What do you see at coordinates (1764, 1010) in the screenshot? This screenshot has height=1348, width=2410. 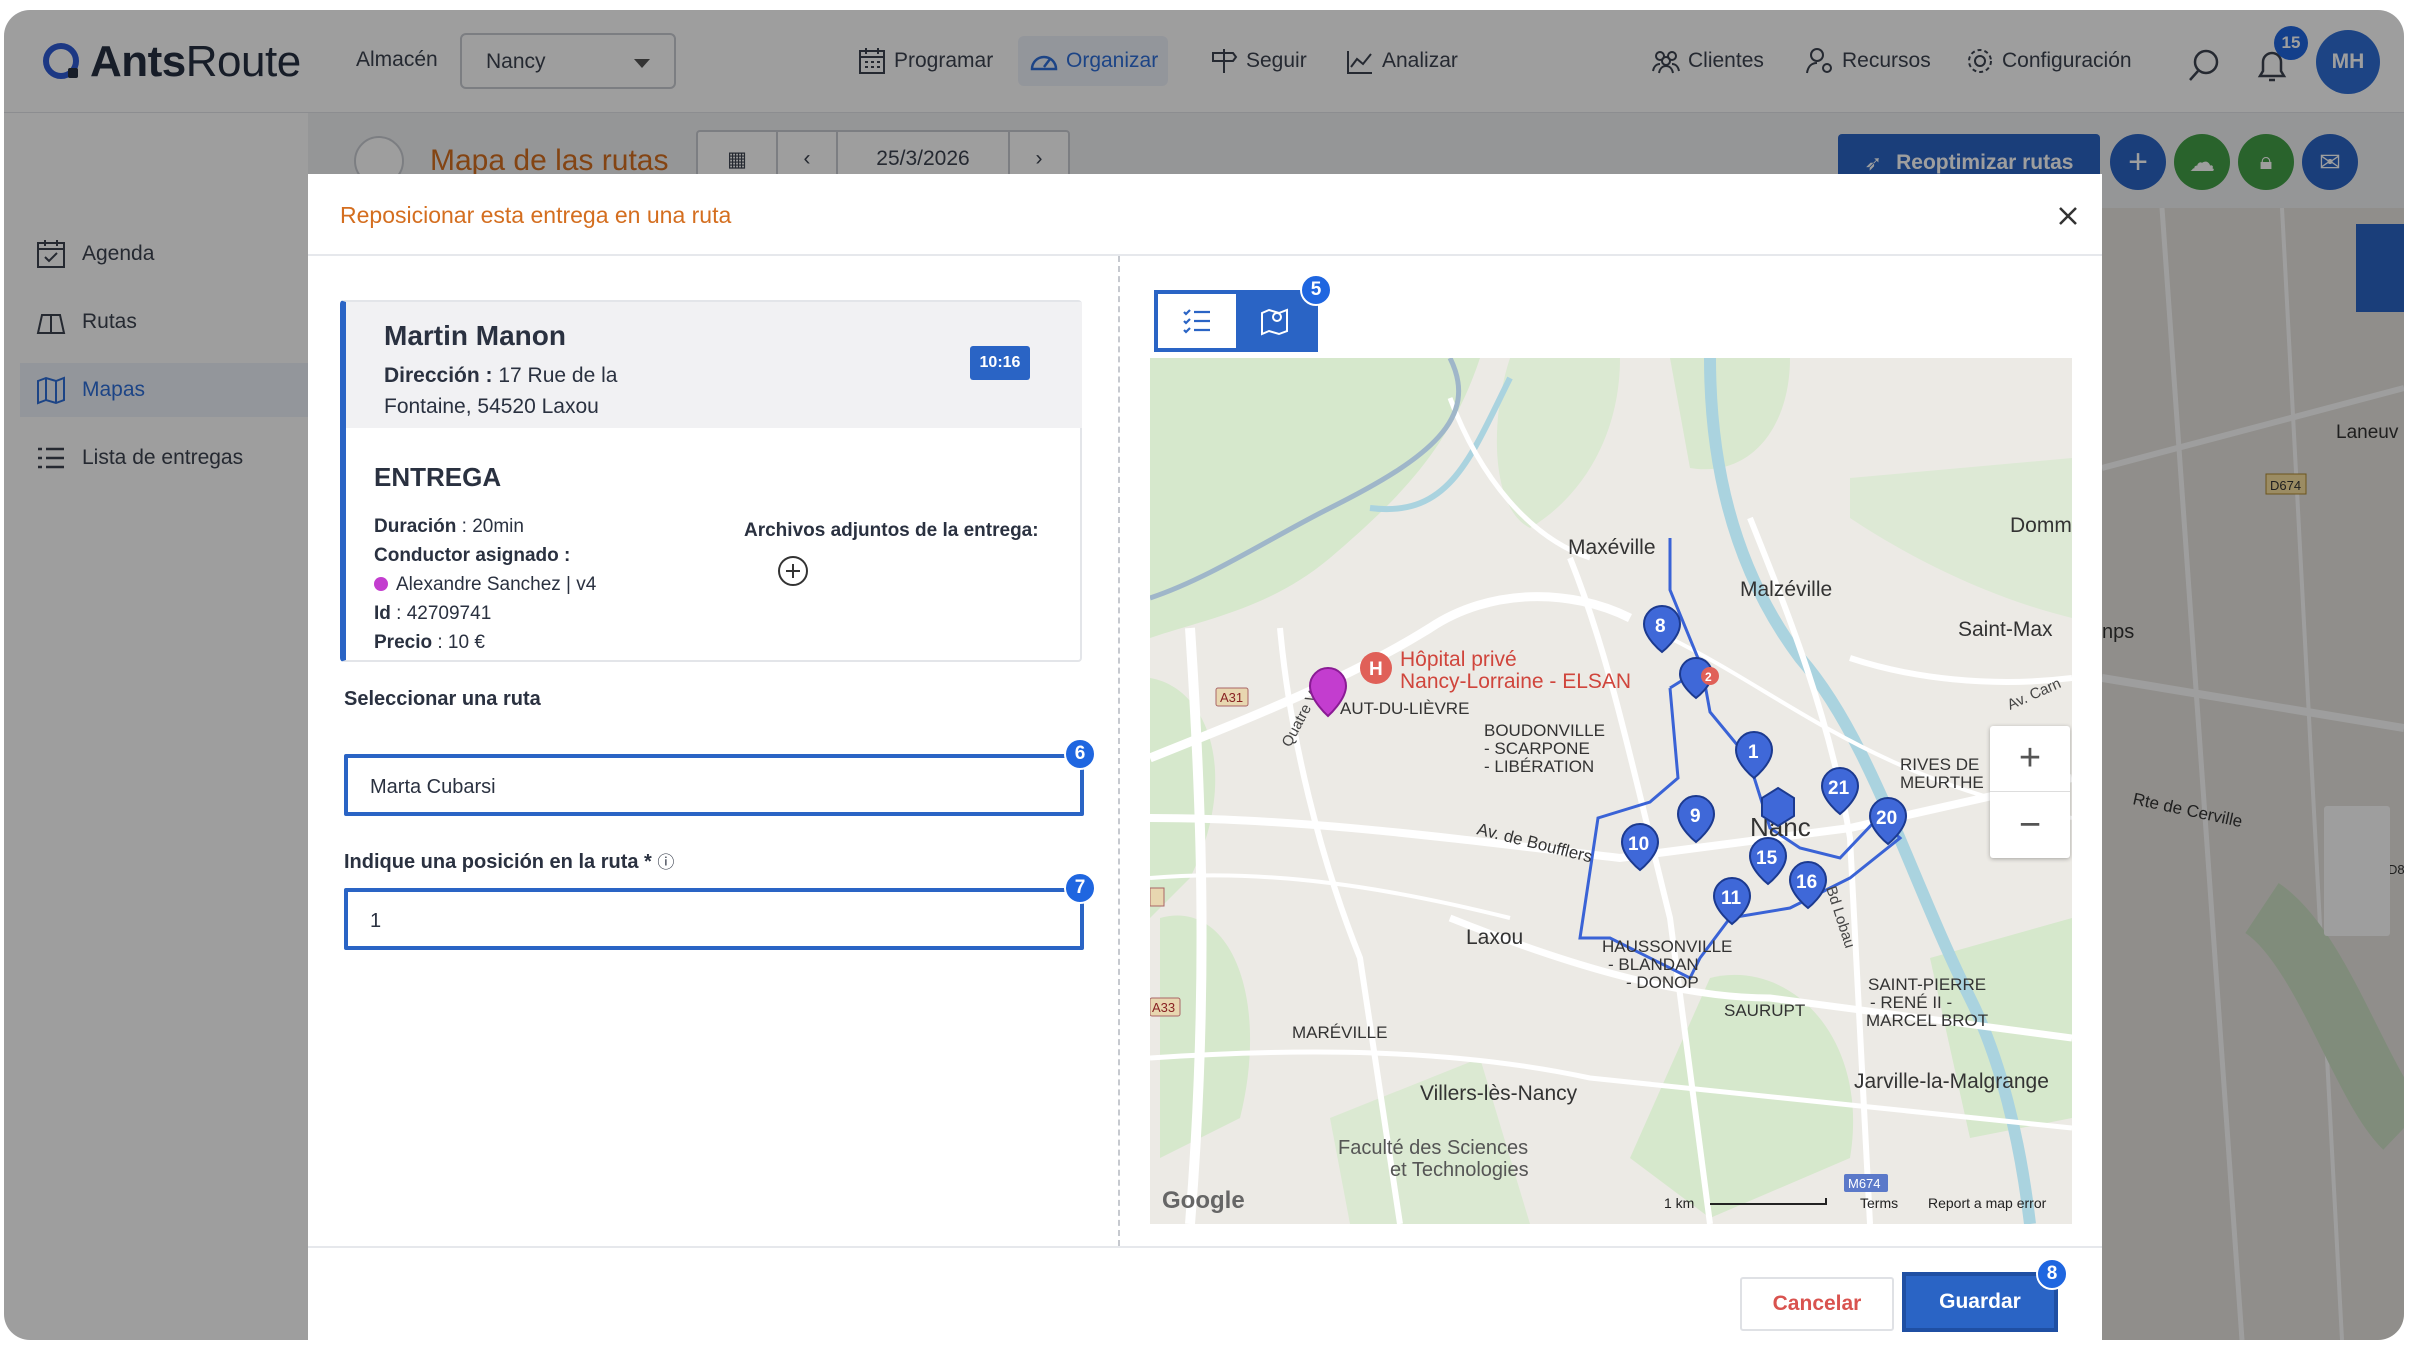 I see `map-place: SAURUPT` at bounding box center [1764, 1010].